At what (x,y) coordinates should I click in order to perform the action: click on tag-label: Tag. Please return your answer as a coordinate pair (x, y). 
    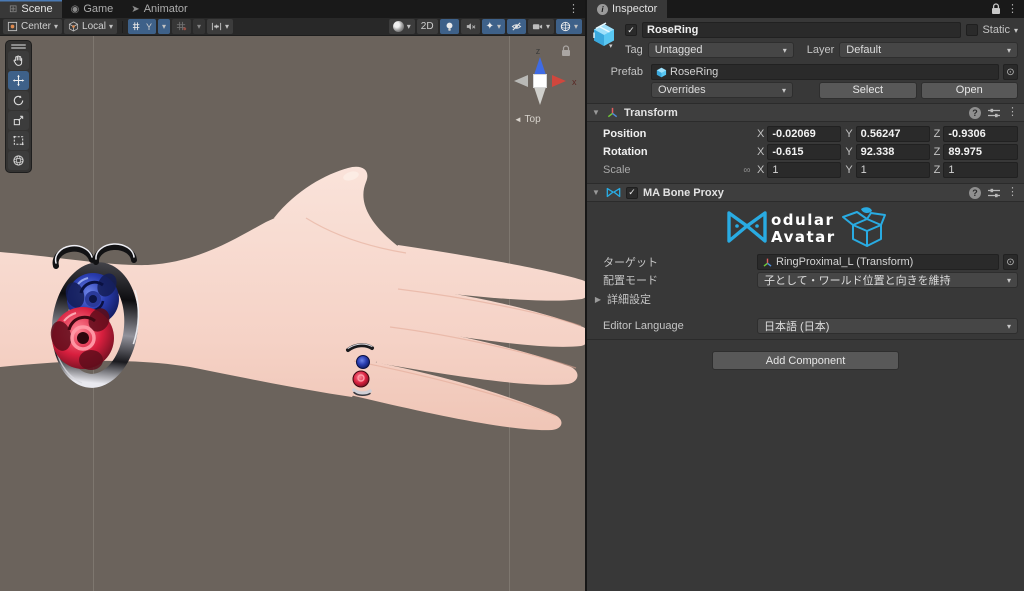
    Looking at the image, I should click on (634, 50).